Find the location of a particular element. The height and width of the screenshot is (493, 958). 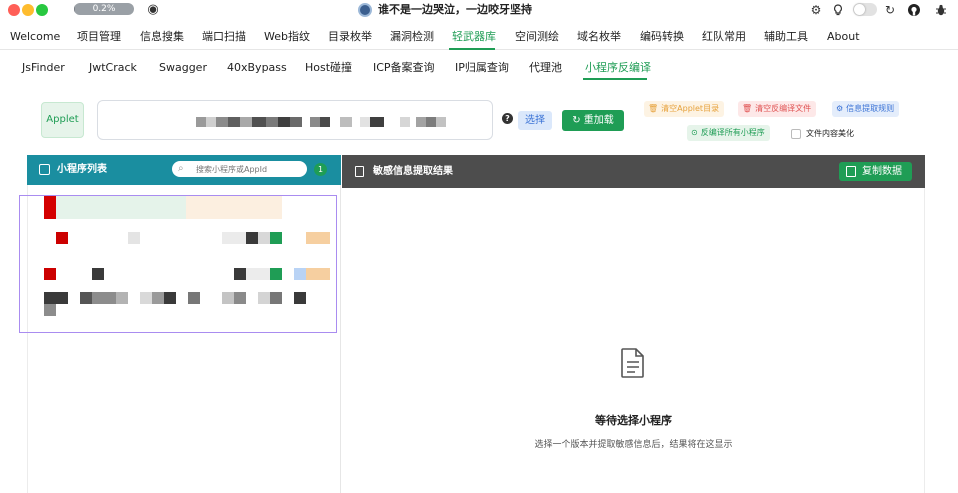

reload-label: 重加载 is located at coordinates (598, 120).